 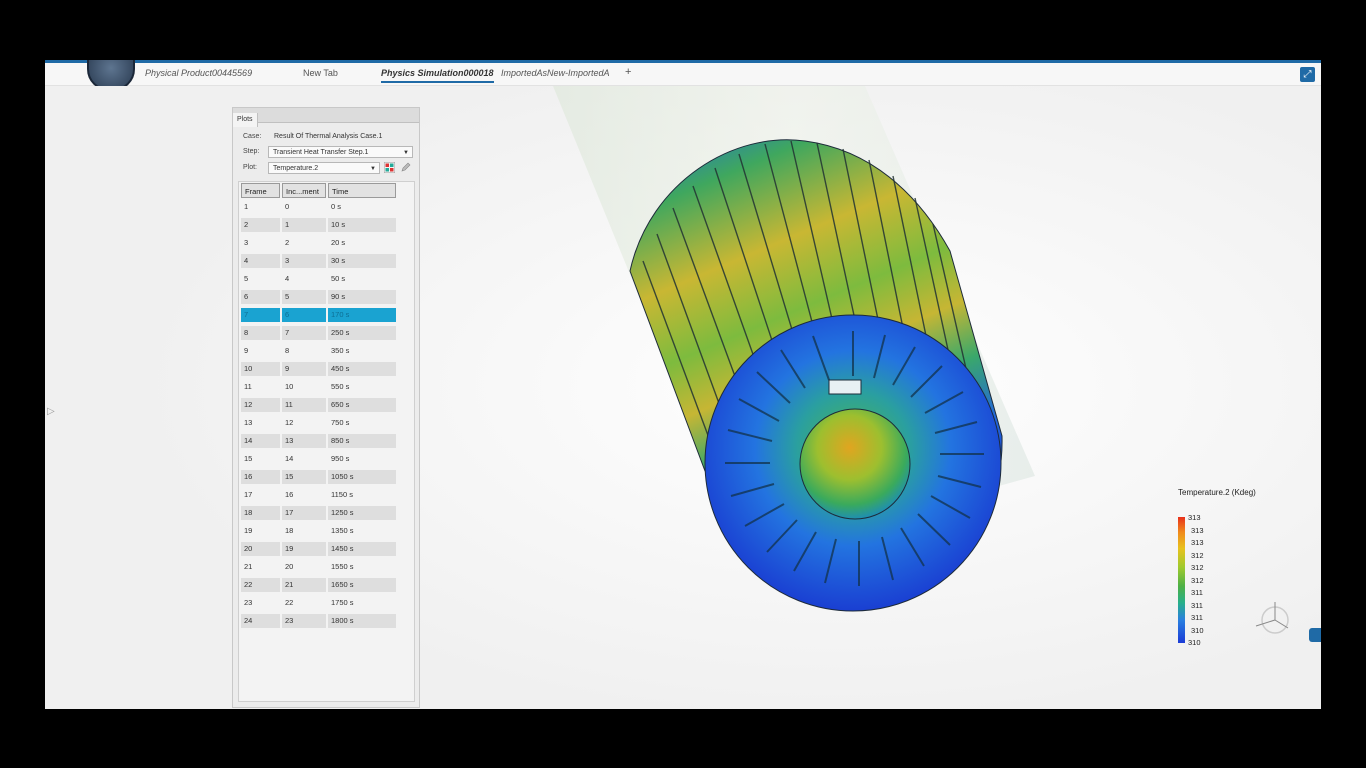 I want to click on step-select: Transient Heat Transfer Step.1 ▼, so click(x=340, y=152).